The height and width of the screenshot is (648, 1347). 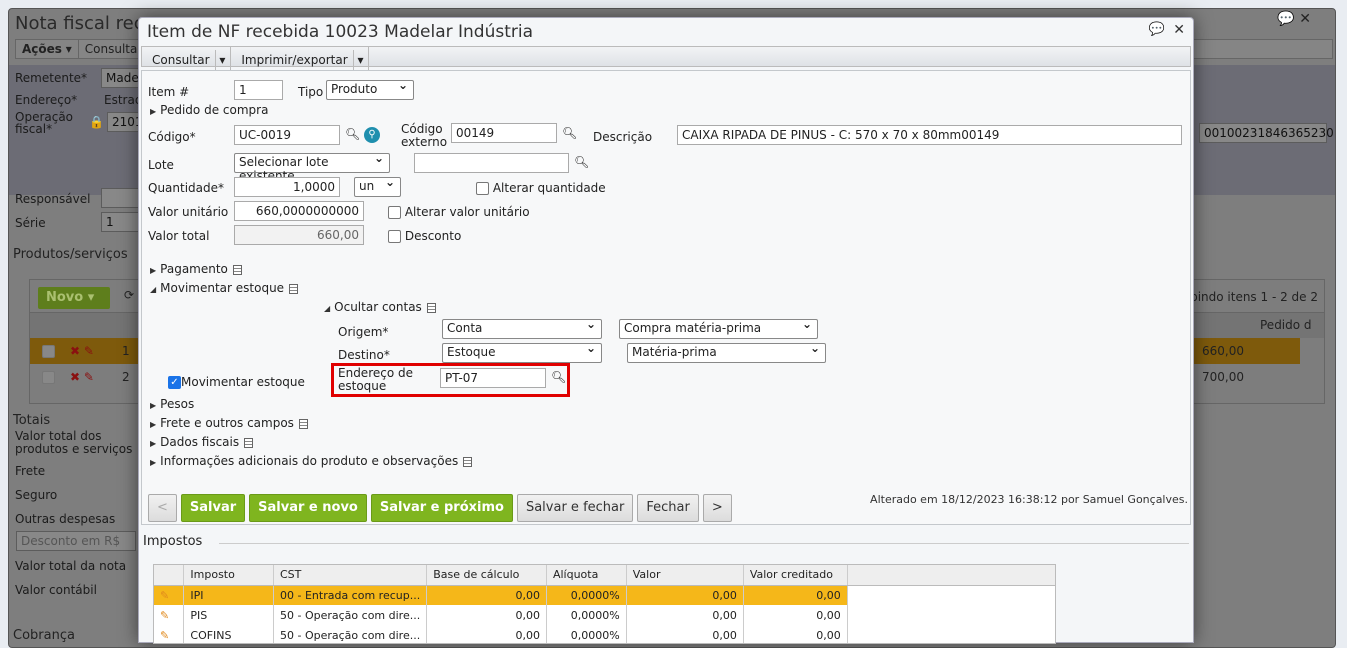 I want to click on acoes-menu: Ações ▾, so click(x=47, y=49).